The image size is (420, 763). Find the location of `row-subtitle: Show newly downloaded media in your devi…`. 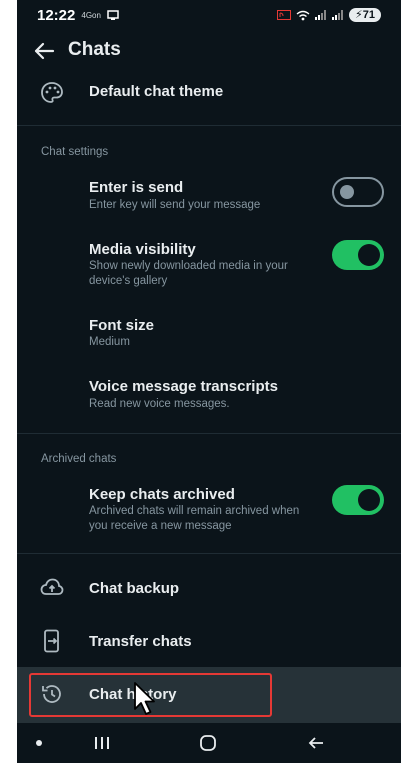

row-subtitle: Show newly downloaded media in your devi… is located at coordinates (188, 273).